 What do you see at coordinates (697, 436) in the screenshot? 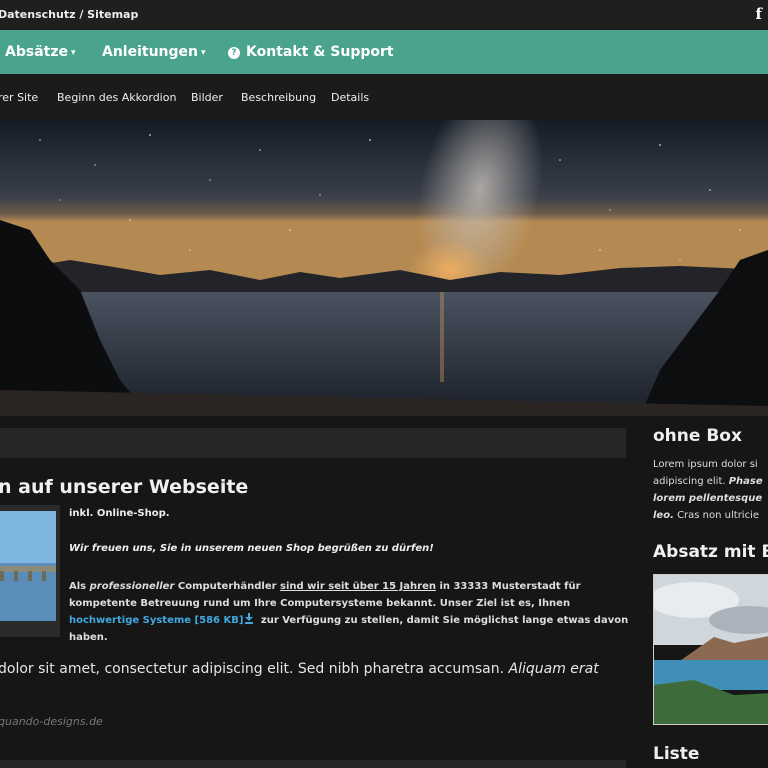
I see `sidebar-heading: ohne Box` at bounding box center [697, 436].